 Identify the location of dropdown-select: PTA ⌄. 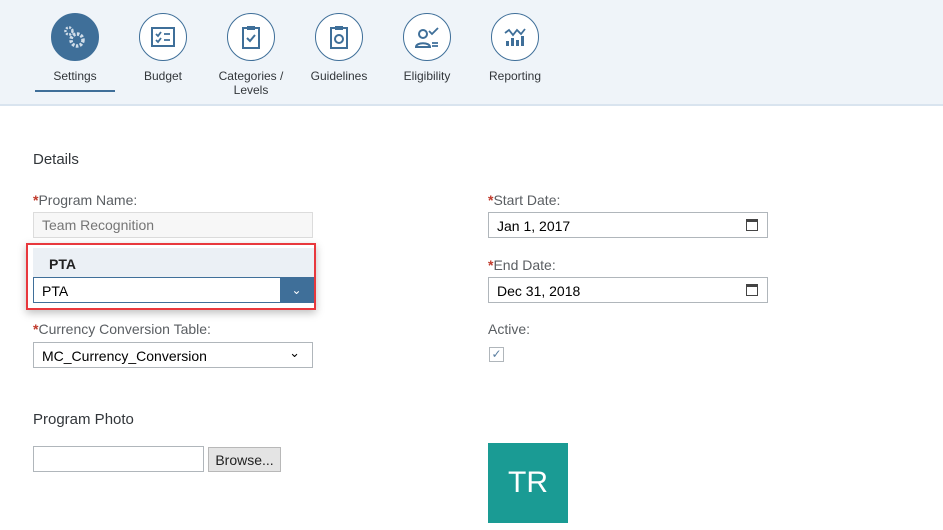
(173, 290).